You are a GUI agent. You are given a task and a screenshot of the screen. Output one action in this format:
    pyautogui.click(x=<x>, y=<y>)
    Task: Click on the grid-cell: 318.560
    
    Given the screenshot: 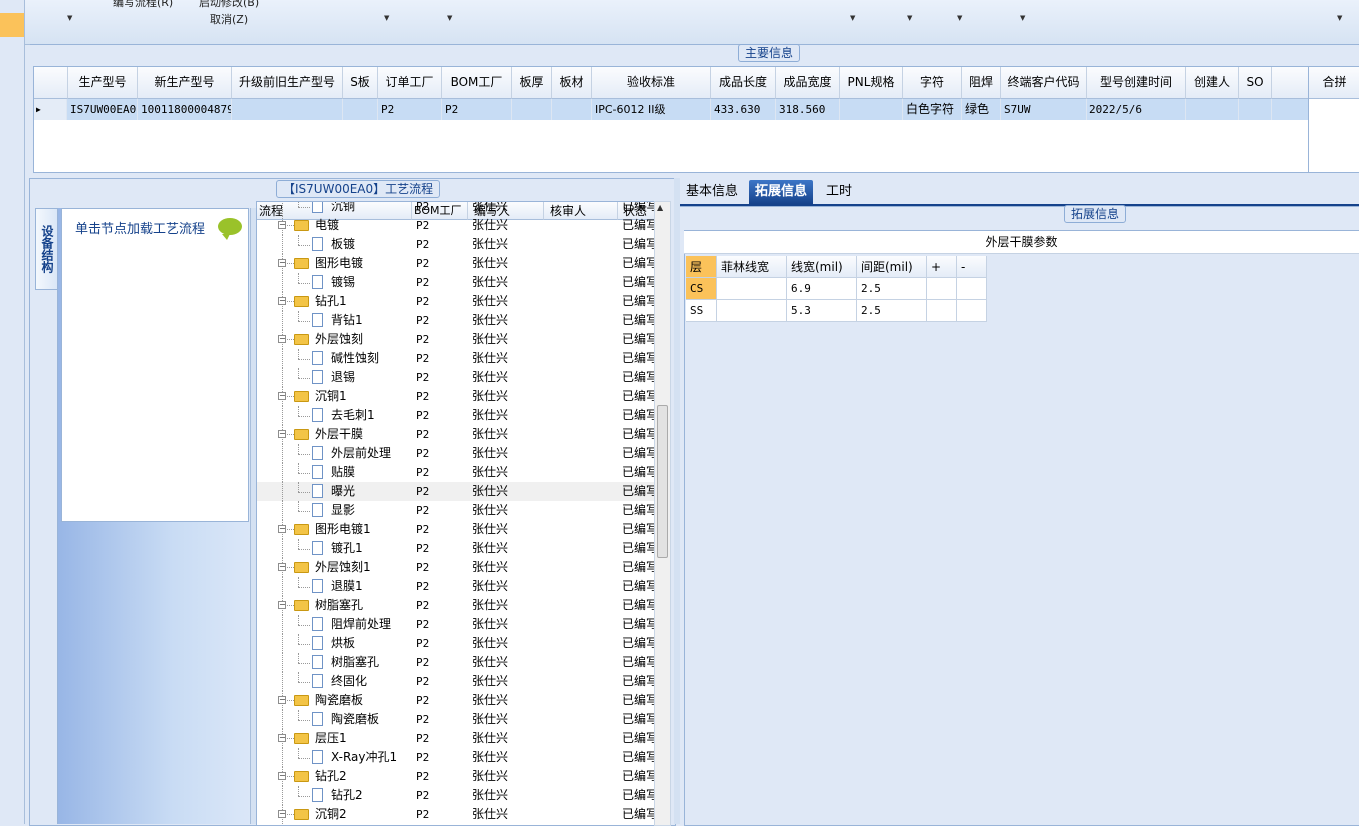 What is the action you would take?
    pyautogui.click(x=808, y=109)
    